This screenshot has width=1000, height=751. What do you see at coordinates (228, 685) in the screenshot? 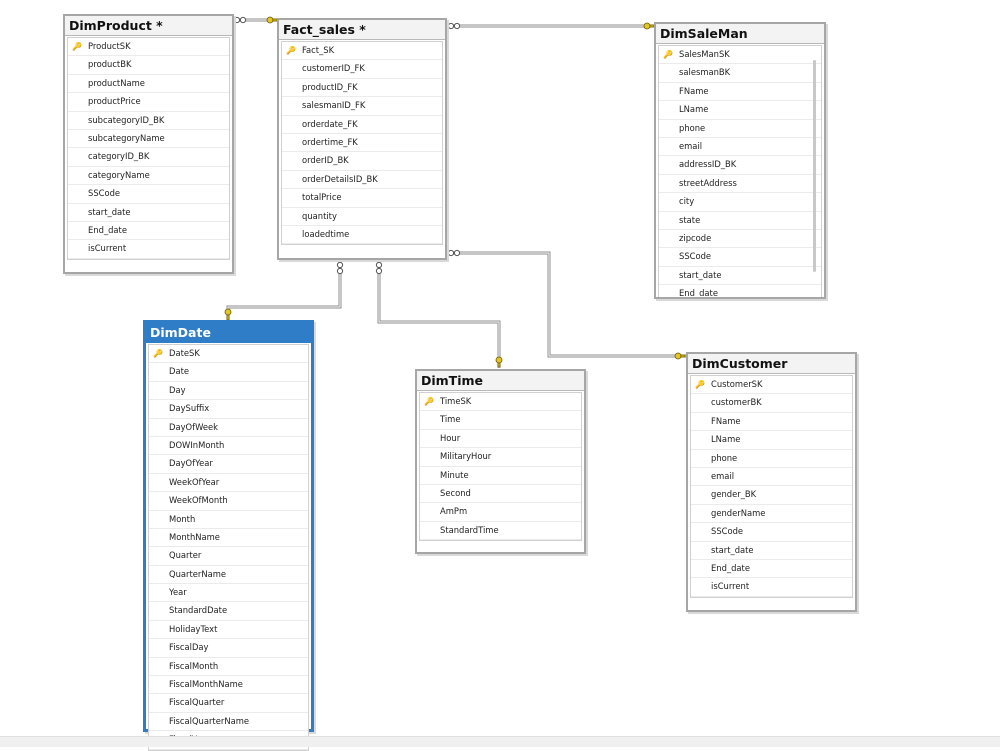
I see `column-row: FiscalMonthName` at bounding box center [228, 685].